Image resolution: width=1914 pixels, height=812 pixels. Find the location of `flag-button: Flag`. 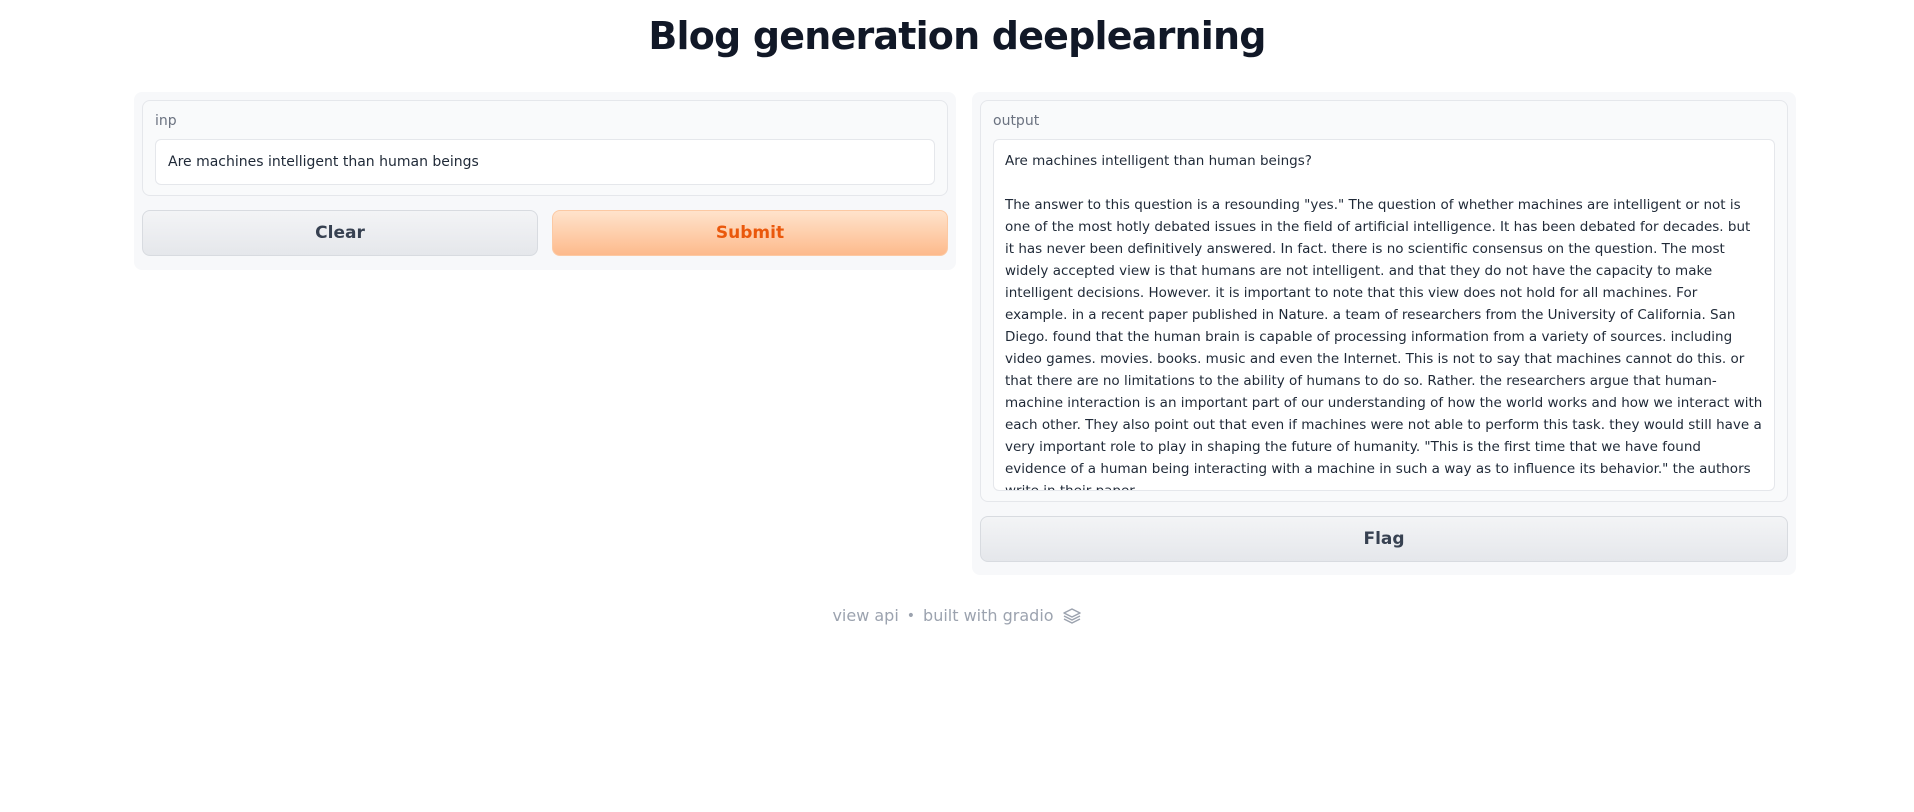

flag-button: Flag is located at coordinates (1384, 539).